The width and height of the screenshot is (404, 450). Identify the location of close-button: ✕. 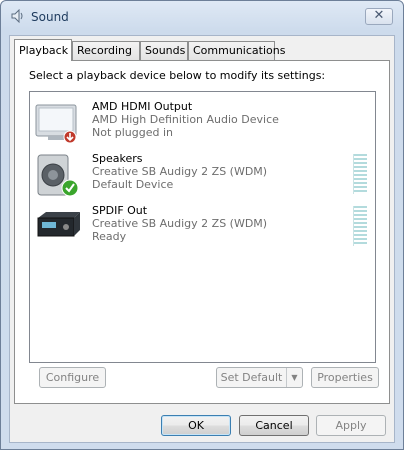
(379, 16).